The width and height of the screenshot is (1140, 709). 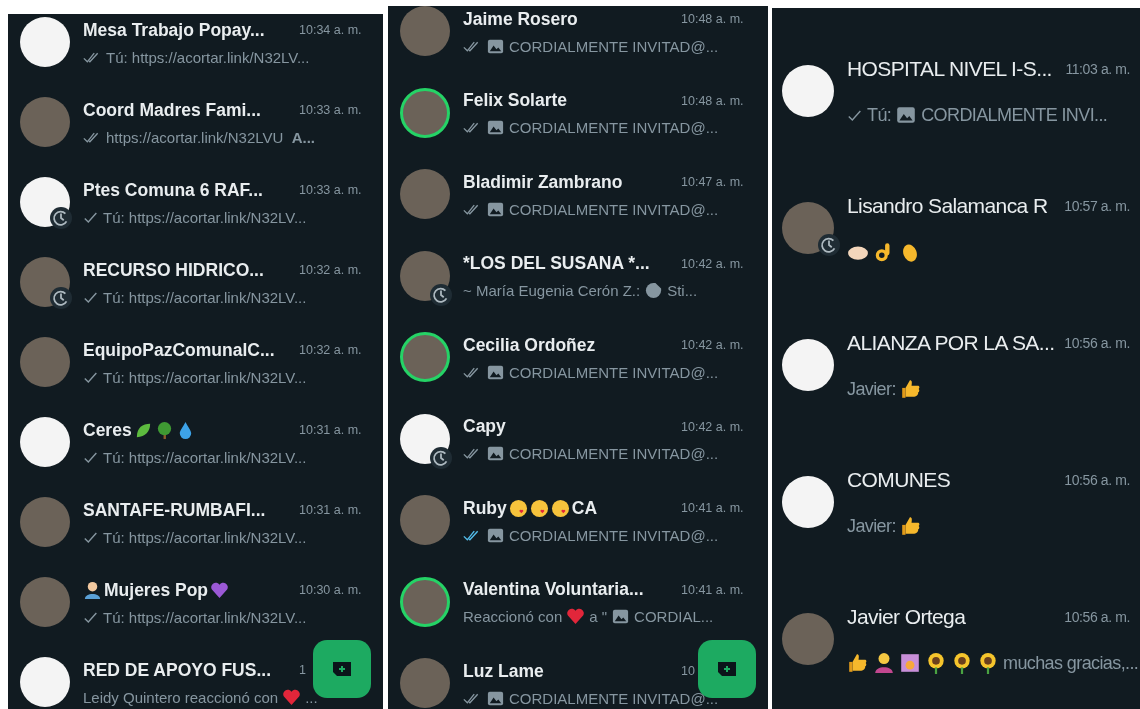 I want to click on chat-name: Capy, so click(x=484, y=426).